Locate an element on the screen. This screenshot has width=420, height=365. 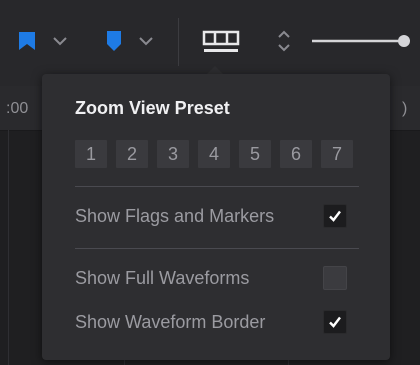
ruler-timecode-right: ) is located at coordinates (405, 108).